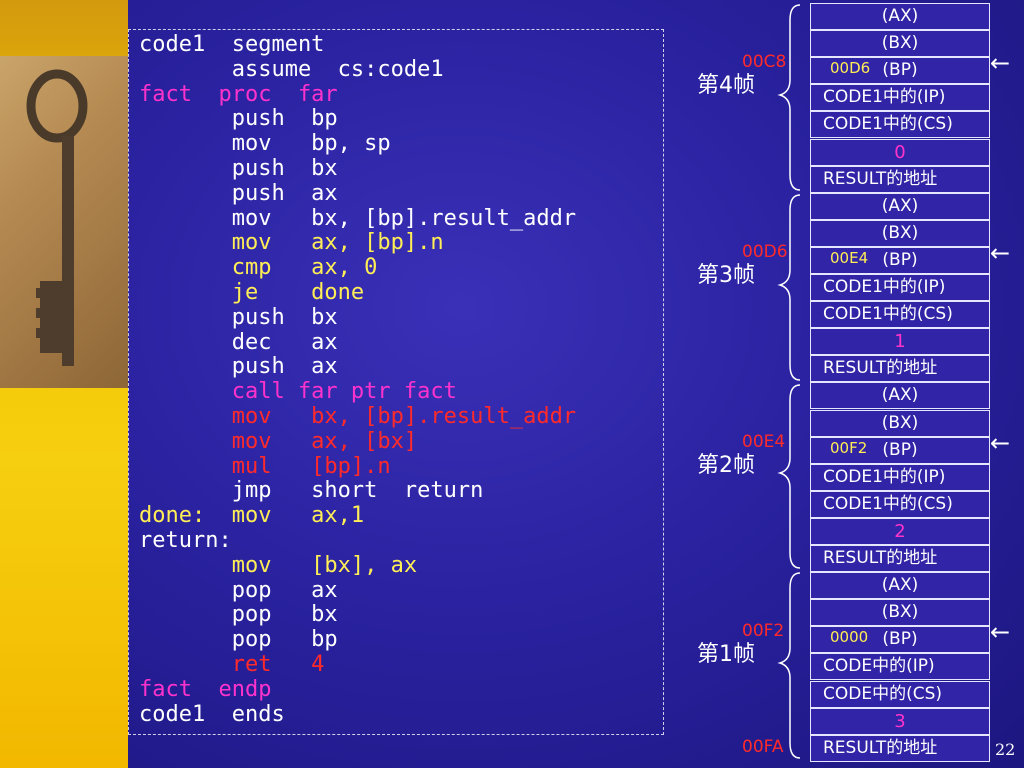 The height and width of the screenshot is (768, 1024). Describe the element at coordinates (291, 69) in the screenshot. I see `code-line: assume cs:code1` at that location.